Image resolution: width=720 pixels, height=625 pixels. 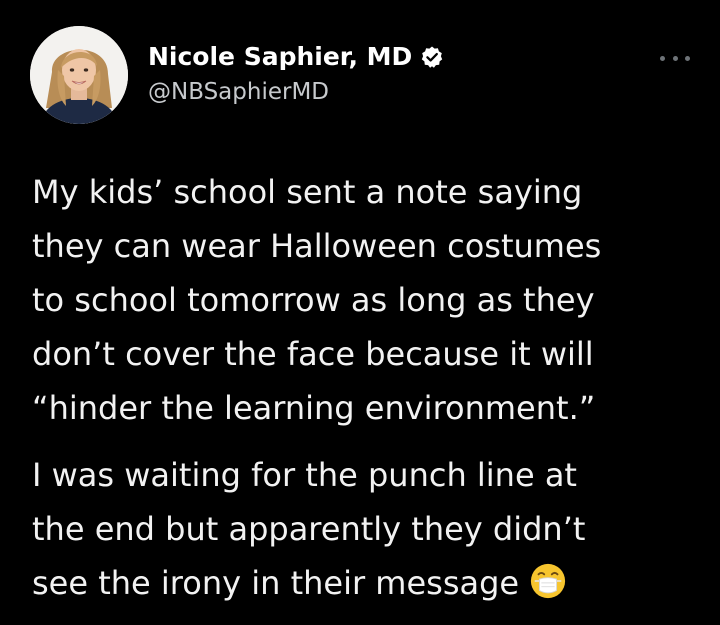 I want to click on tweet-text-line: they can wear Halloween costumes, so click(x=317, y=246).